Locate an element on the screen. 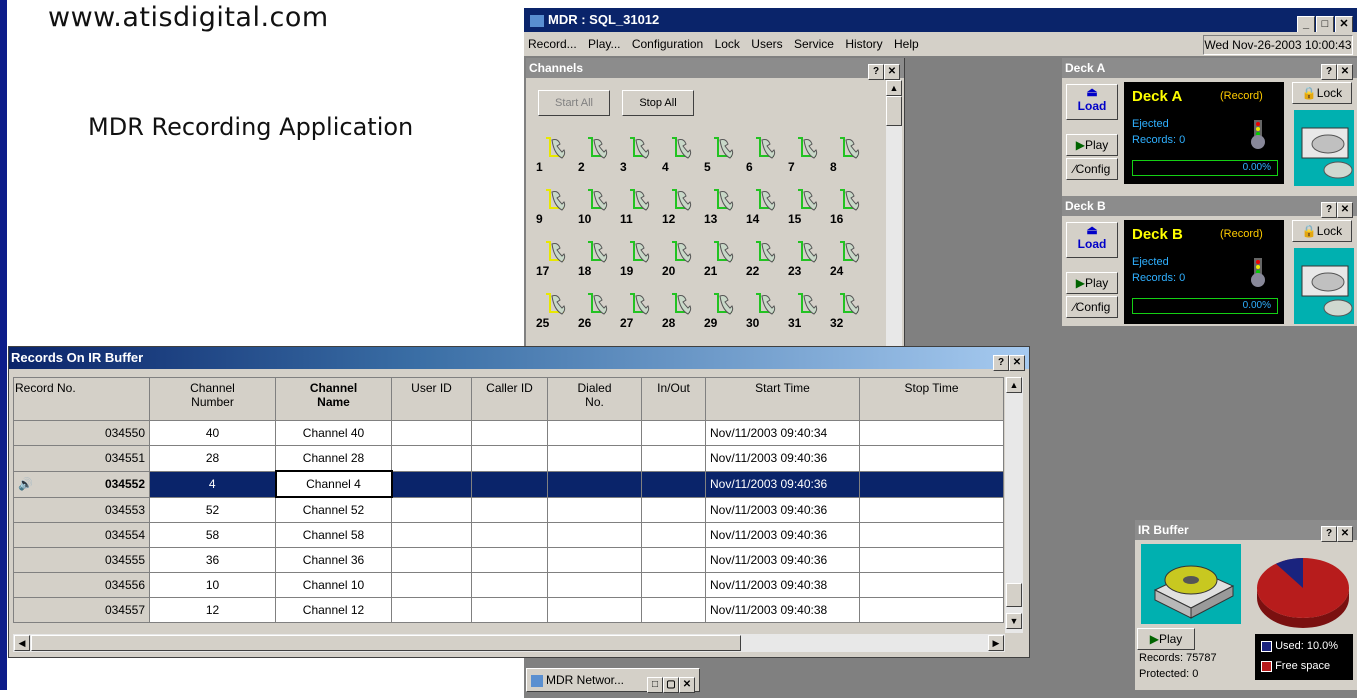  channel-4: 4 is located at coordinates (679, 154).